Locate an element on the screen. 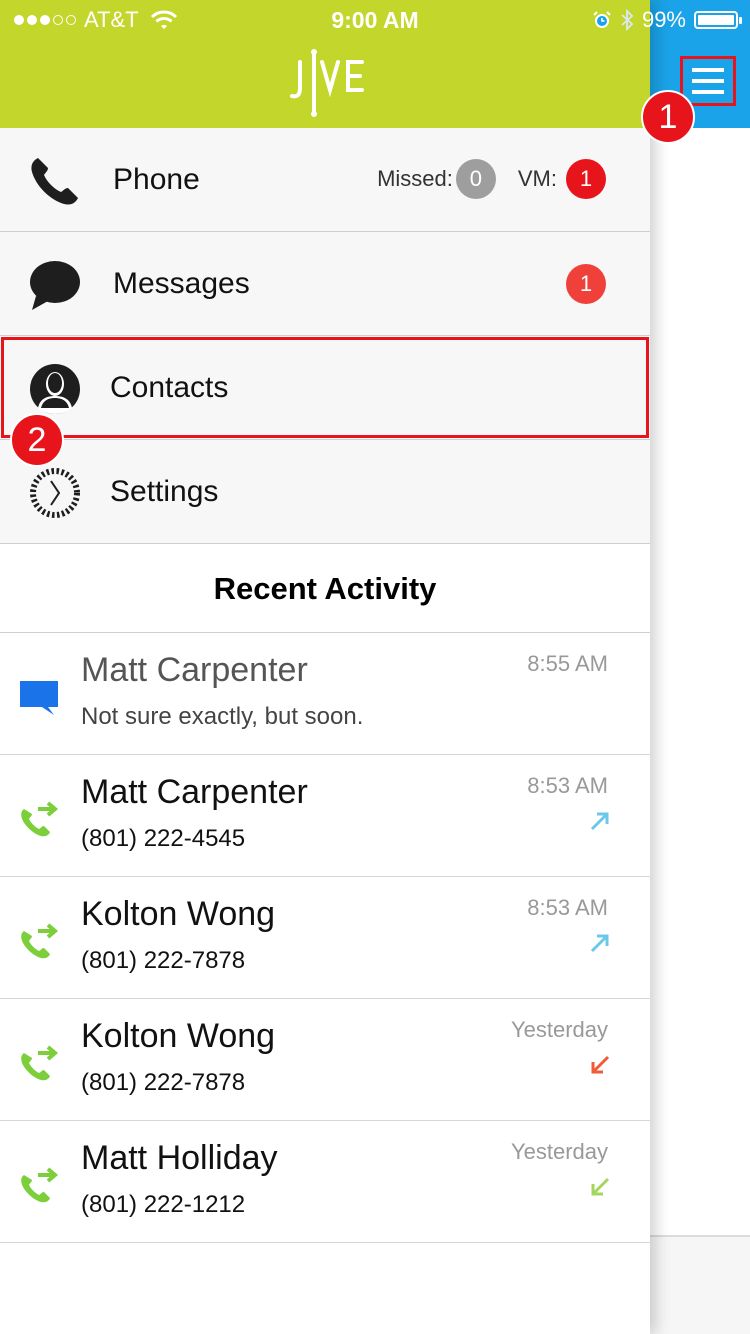 This screenshot has width=750, height=1334. menu-item-settings: Settings is located at coordinates (325, 492).